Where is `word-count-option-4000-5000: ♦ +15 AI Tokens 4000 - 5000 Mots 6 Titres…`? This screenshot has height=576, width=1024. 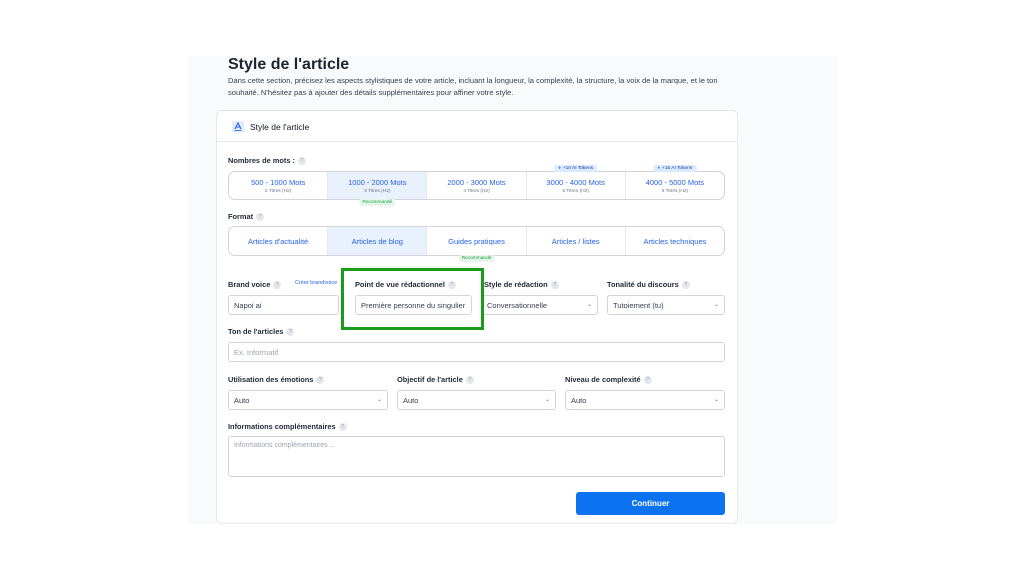
word-count-option-4000-5000: ♦ +15 AI Tokens 4000 - 5000 Mots 6 Titres… is located at coordinates (675, 182).